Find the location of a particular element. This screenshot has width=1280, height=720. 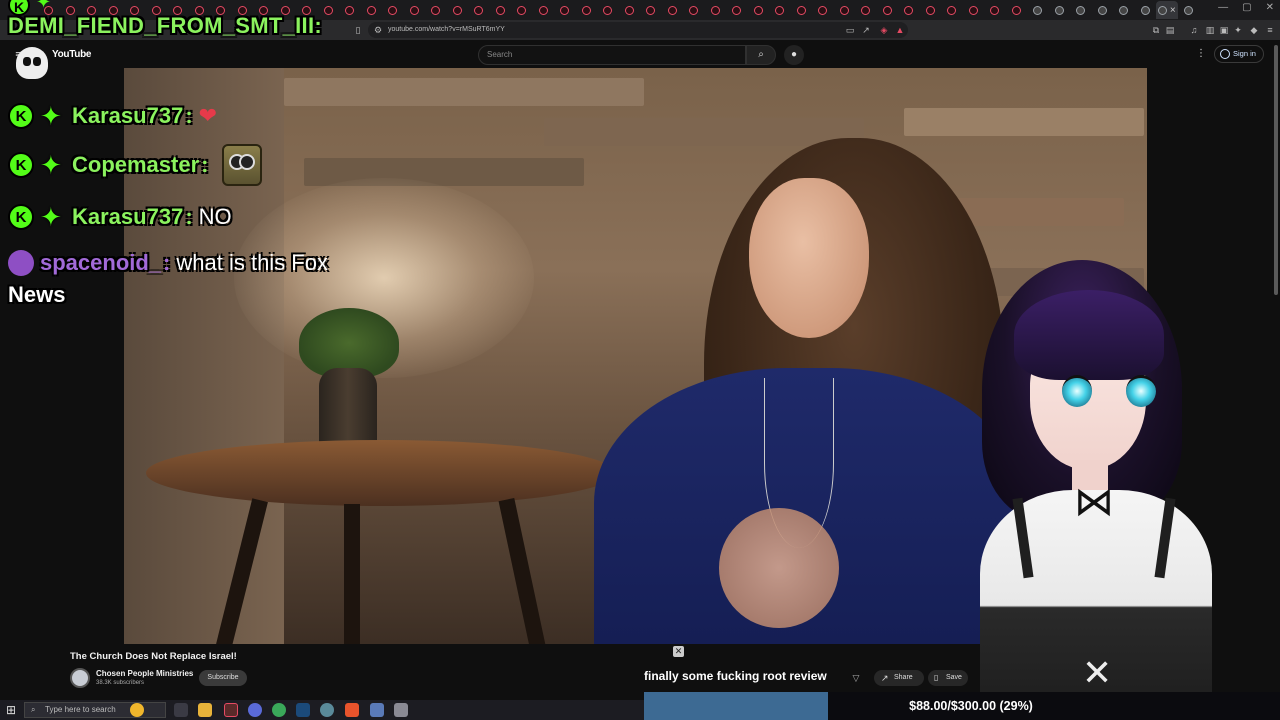

emoji-app-icon is located at coordinates (137, 710).